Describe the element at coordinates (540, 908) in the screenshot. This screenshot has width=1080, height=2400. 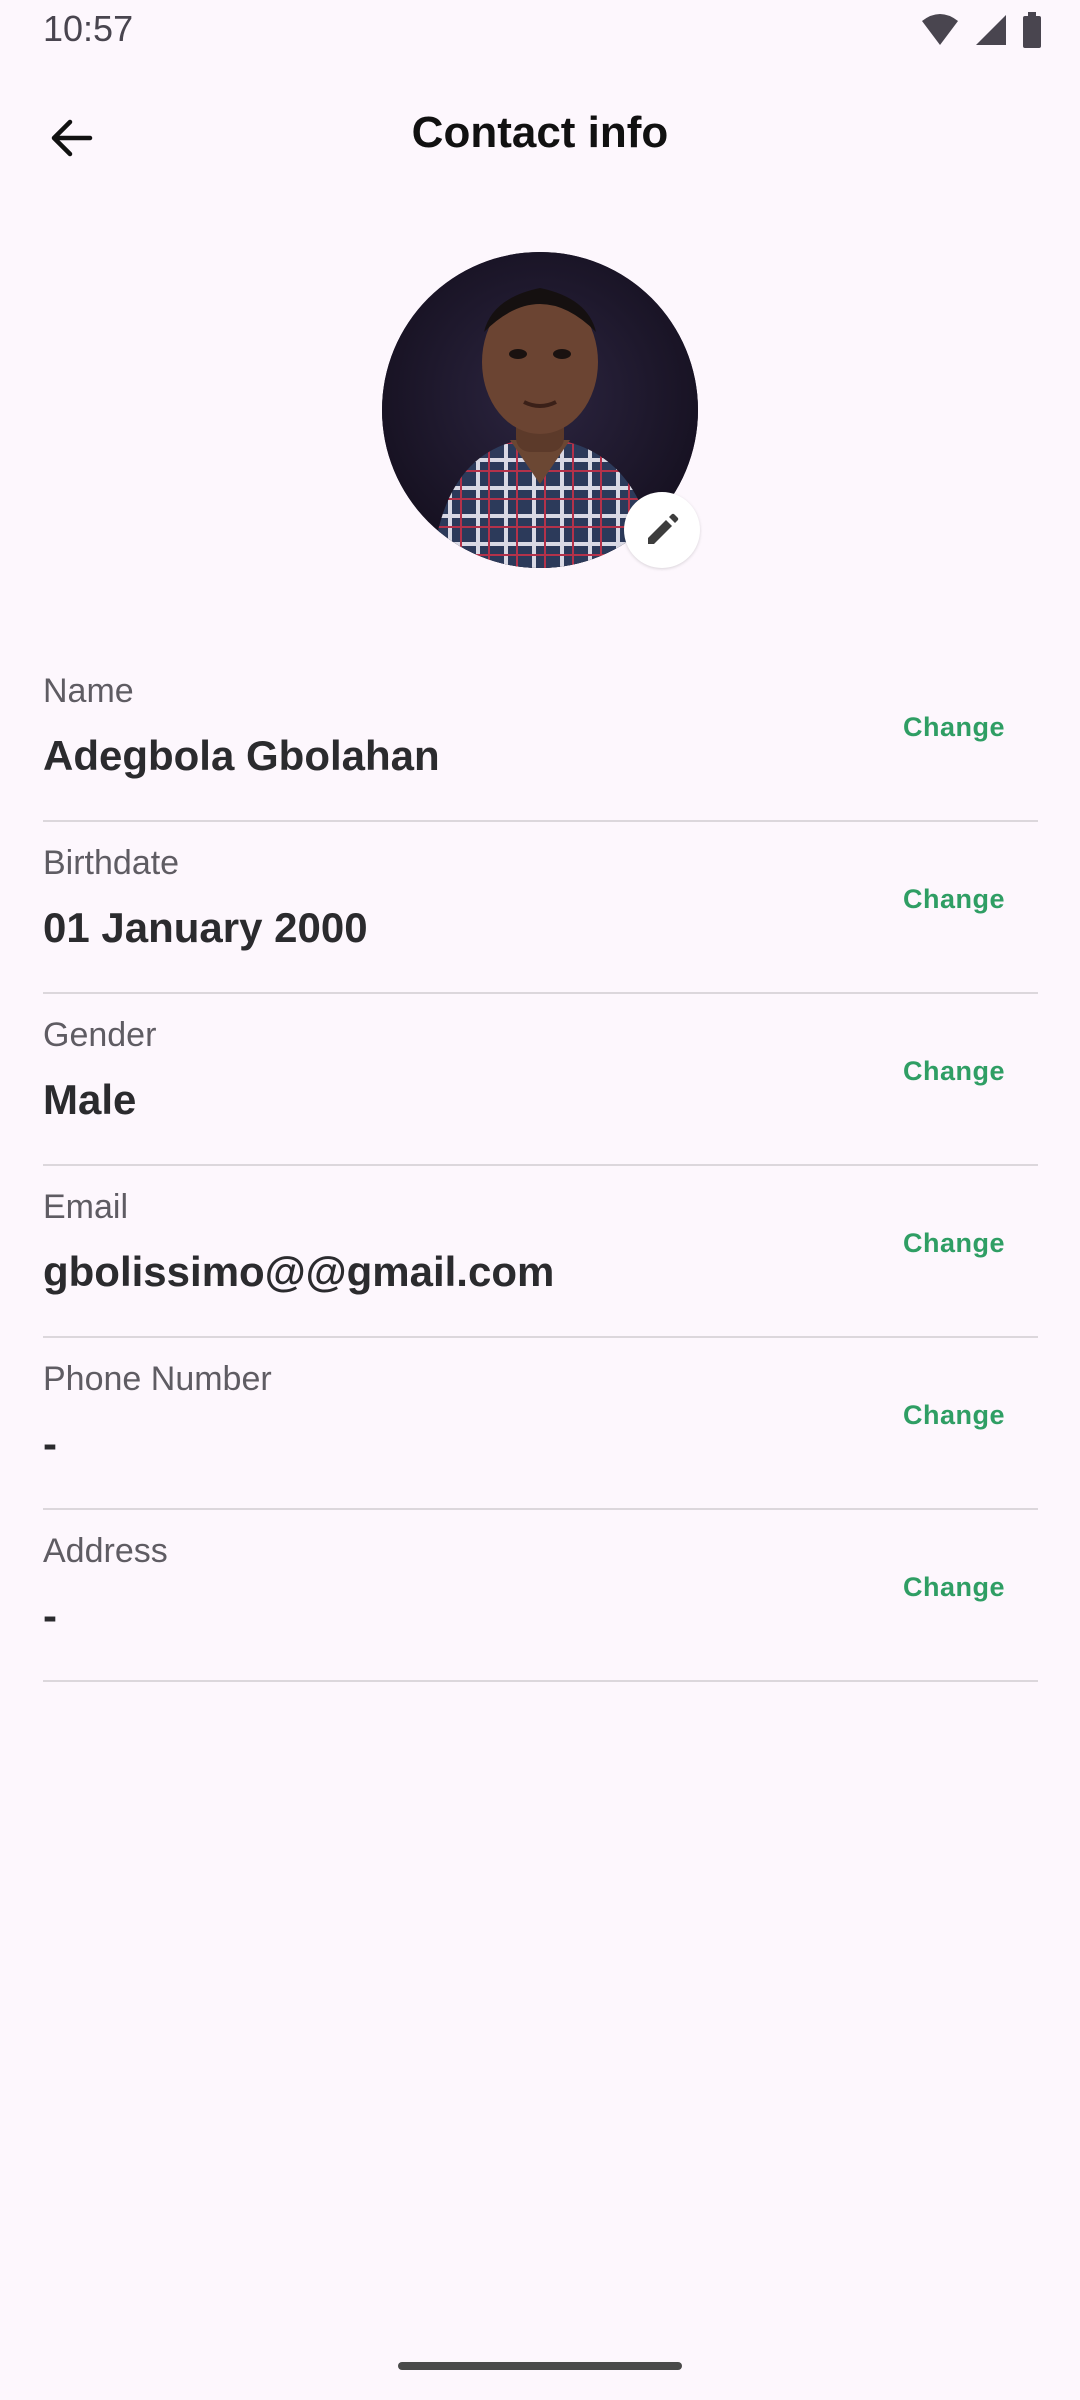
I see `field-row-birthdate: Birthdate 01 January 2000 Change` at that location.